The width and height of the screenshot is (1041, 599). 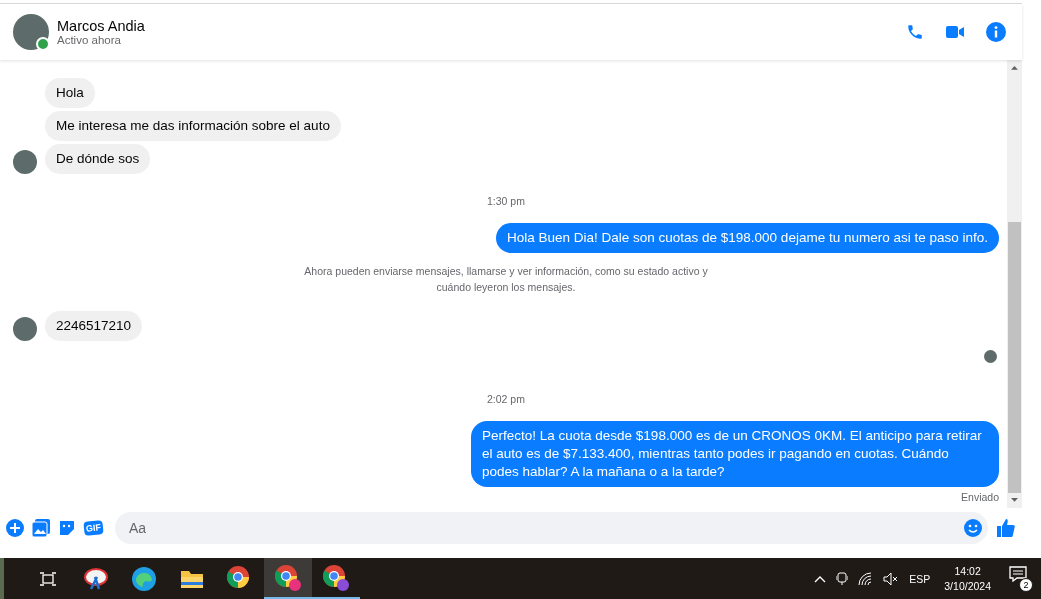 I want to click on message-bubble: De dónde sos, so click(x=98, y=159).